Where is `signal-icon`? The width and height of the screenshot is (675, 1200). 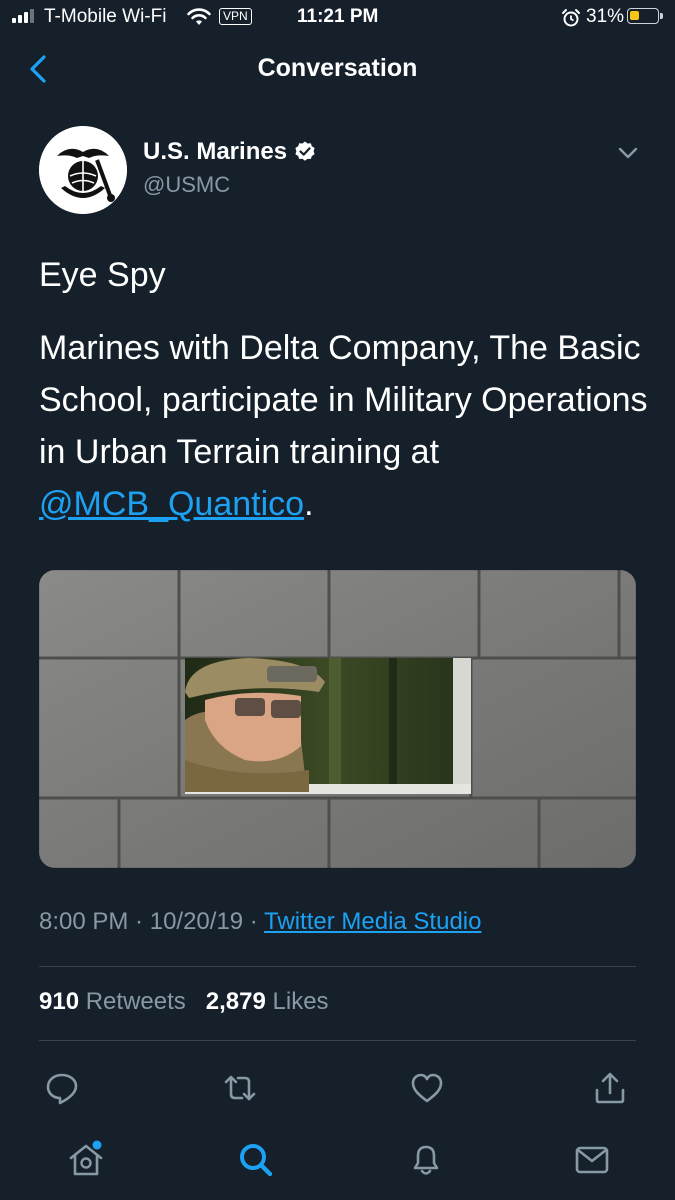
signal-icon is located at coordinates (23, 16).